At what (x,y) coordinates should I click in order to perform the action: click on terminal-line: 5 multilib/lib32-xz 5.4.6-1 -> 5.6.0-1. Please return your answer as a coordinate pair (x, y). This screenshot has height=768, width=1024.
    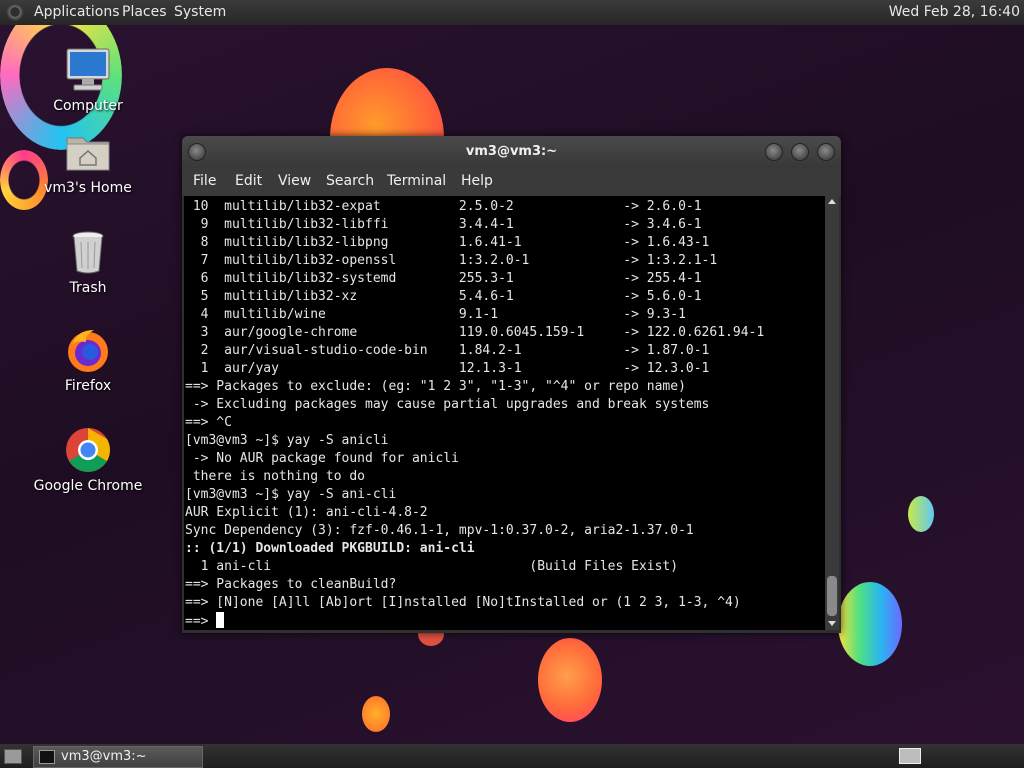
    Looking at the image, I should click on (474, 297).